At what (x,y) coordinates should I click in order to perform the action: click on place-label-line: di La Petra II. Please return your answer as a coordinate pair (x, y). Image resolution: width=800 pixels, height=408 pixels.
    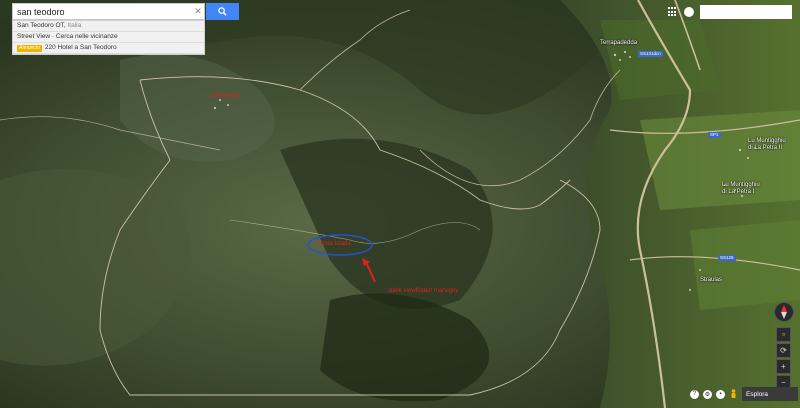
    Looking at the image, I should click on (765, 148).